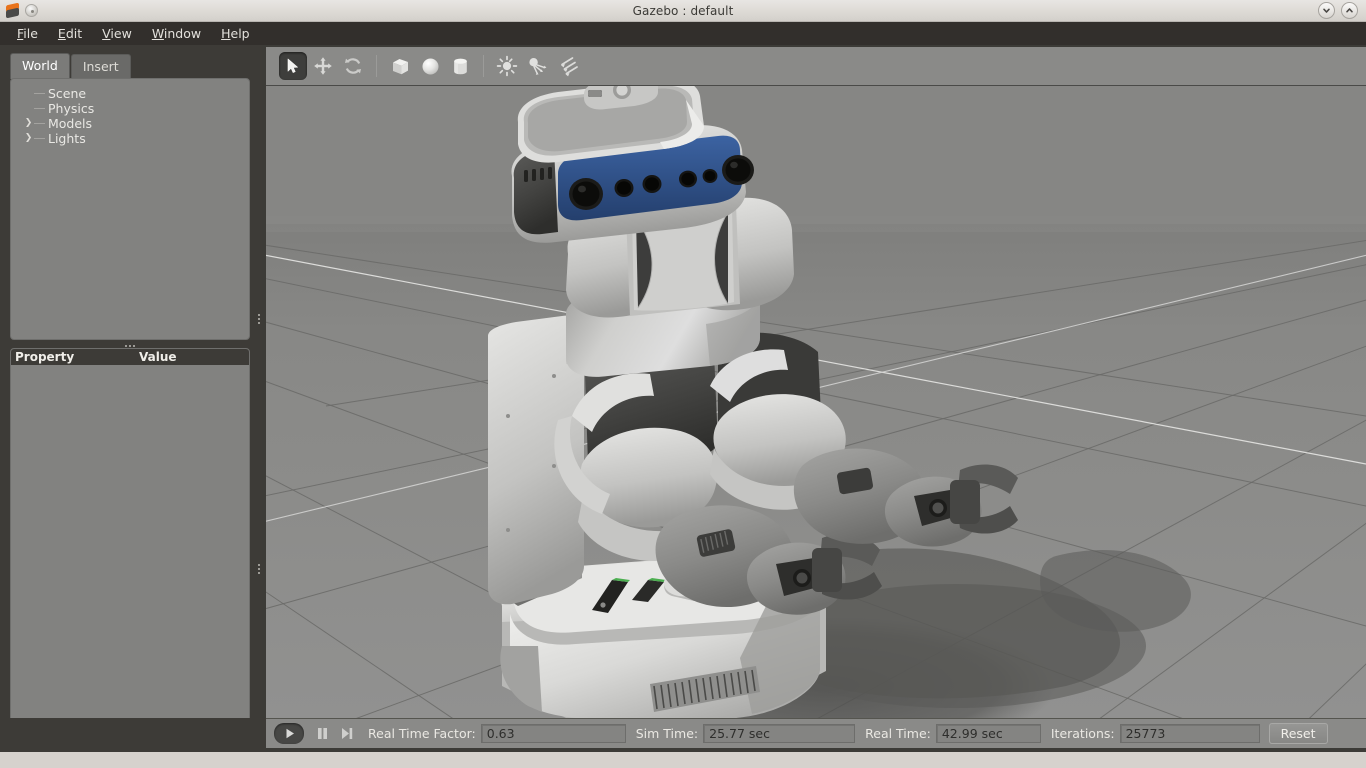  I want to click on sim-time-label: Sim Time:, so click(667, 733).